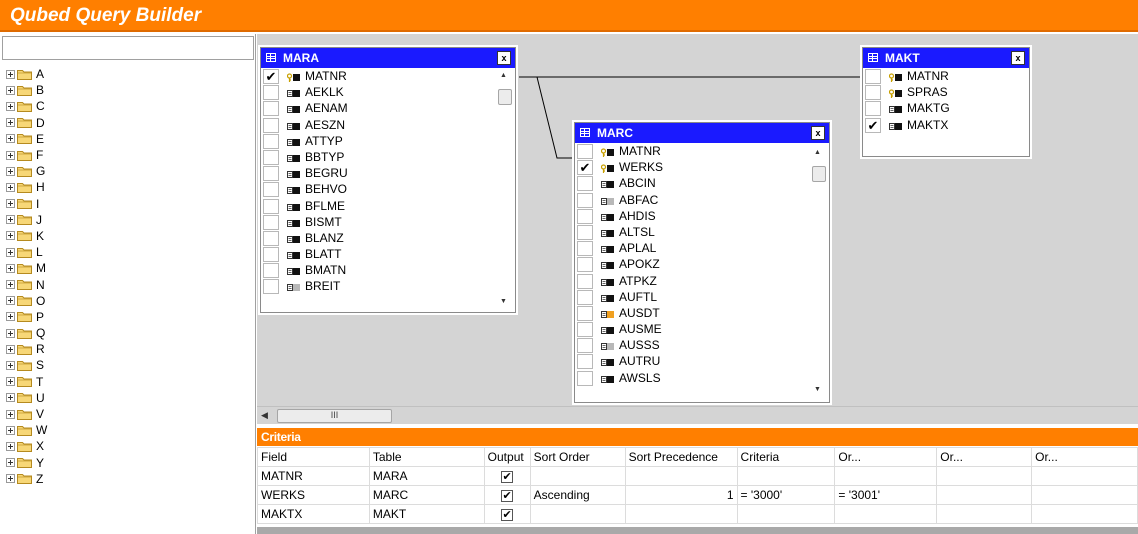 This screenshot has width=1138, height=534. Describe the element at coordinates (388, 157) in the screenshot. I see `field-row: BBTYP` at that location.